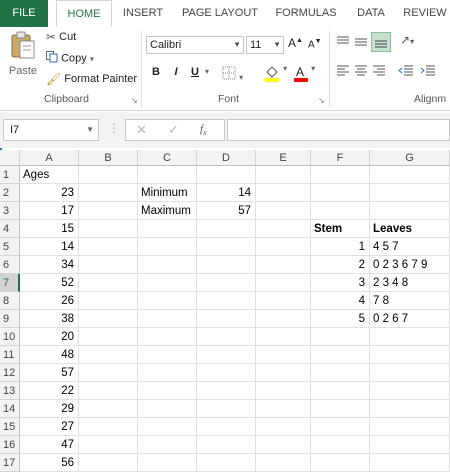  I want to click on cell-a7: 52, so click(49, 283).